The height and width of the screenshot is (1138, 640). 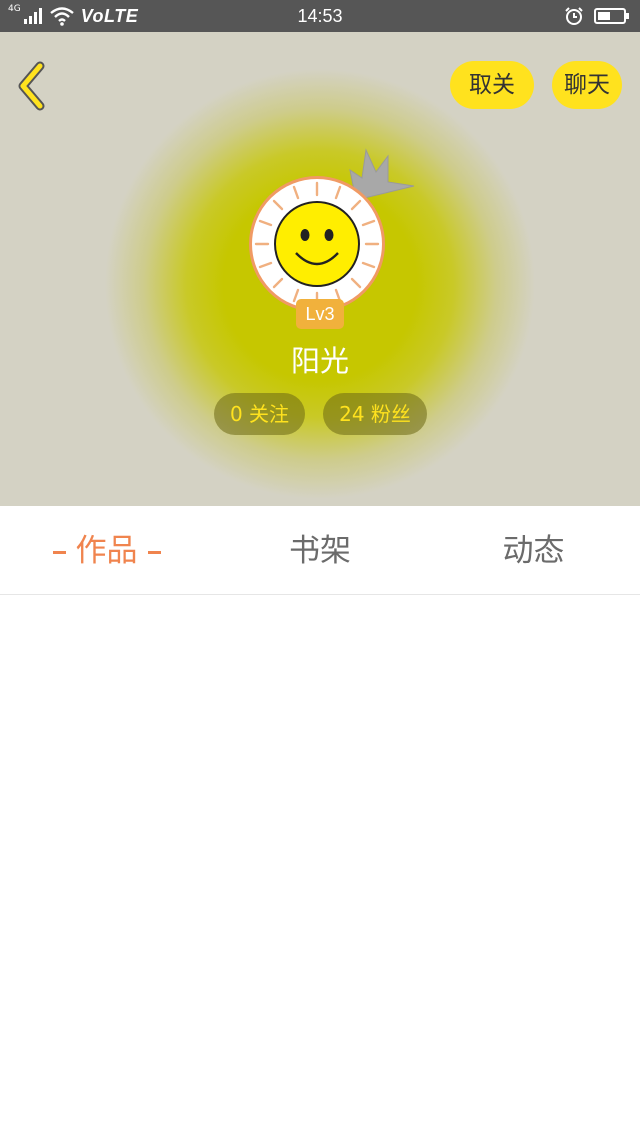 I want to click on tab-bookshelf-label: 书架, so click(x=320, y=551).